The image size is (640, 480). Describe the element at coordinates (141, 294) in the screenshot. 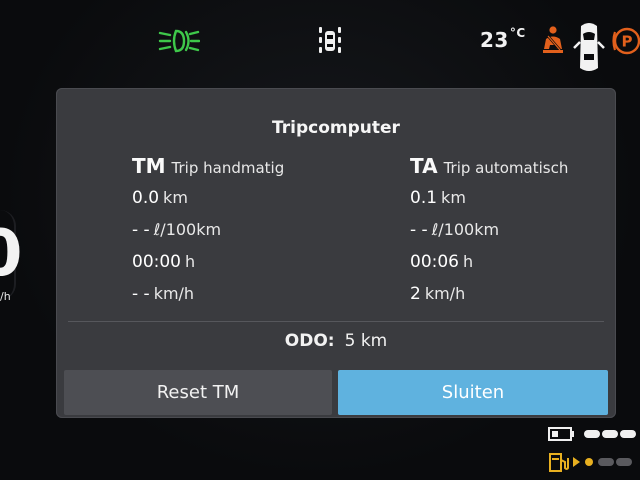

I see `speed-avg-value: - -` at that location.